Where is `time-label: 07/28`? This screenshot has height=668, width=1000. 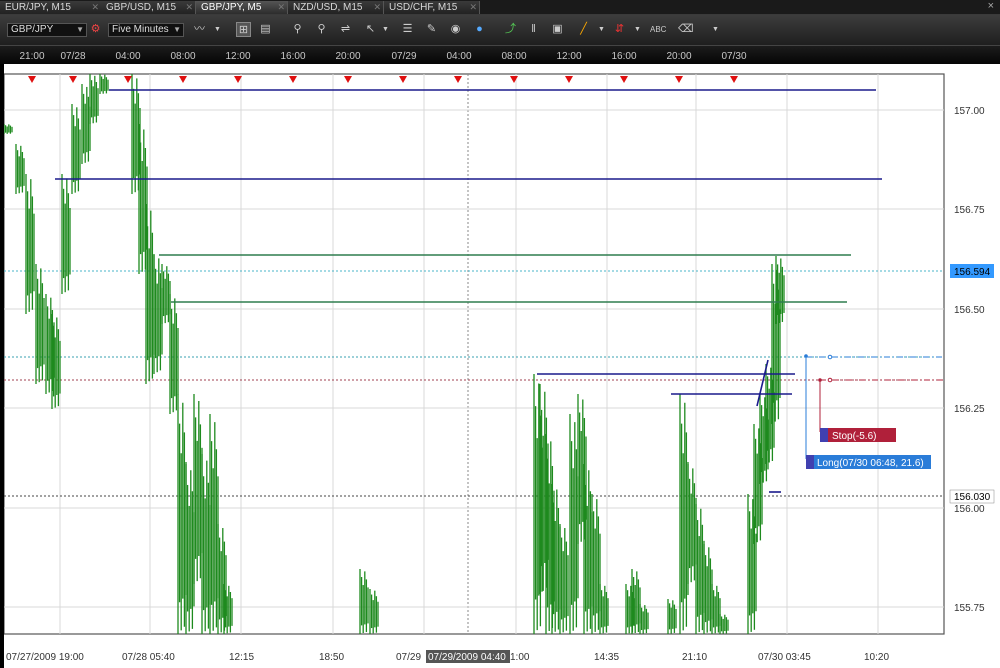
time-label: 07/28 is located at coordinates (73, 56).